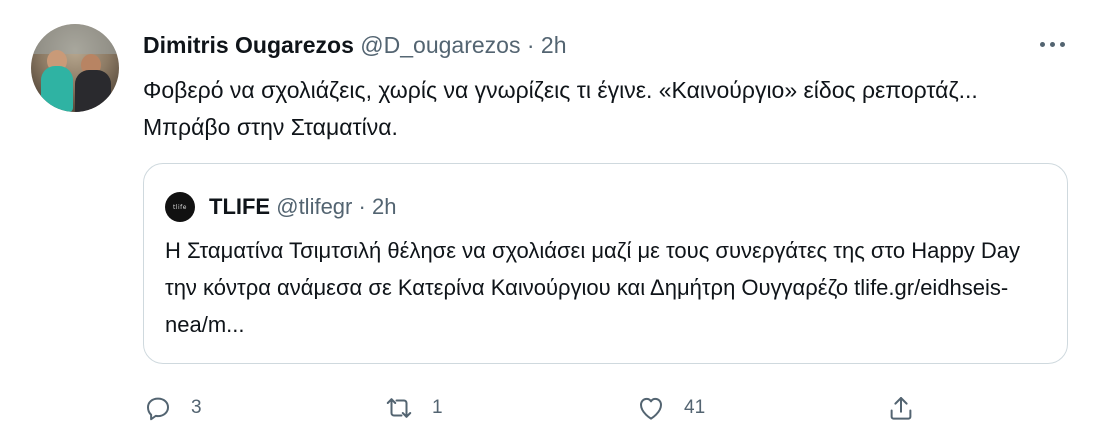 The width and height of the screenshot is (1100, 446). Describe the element at coordinates (384, 206) in the screenshot. I see `quoted-tweet-time: 2h` at that location.